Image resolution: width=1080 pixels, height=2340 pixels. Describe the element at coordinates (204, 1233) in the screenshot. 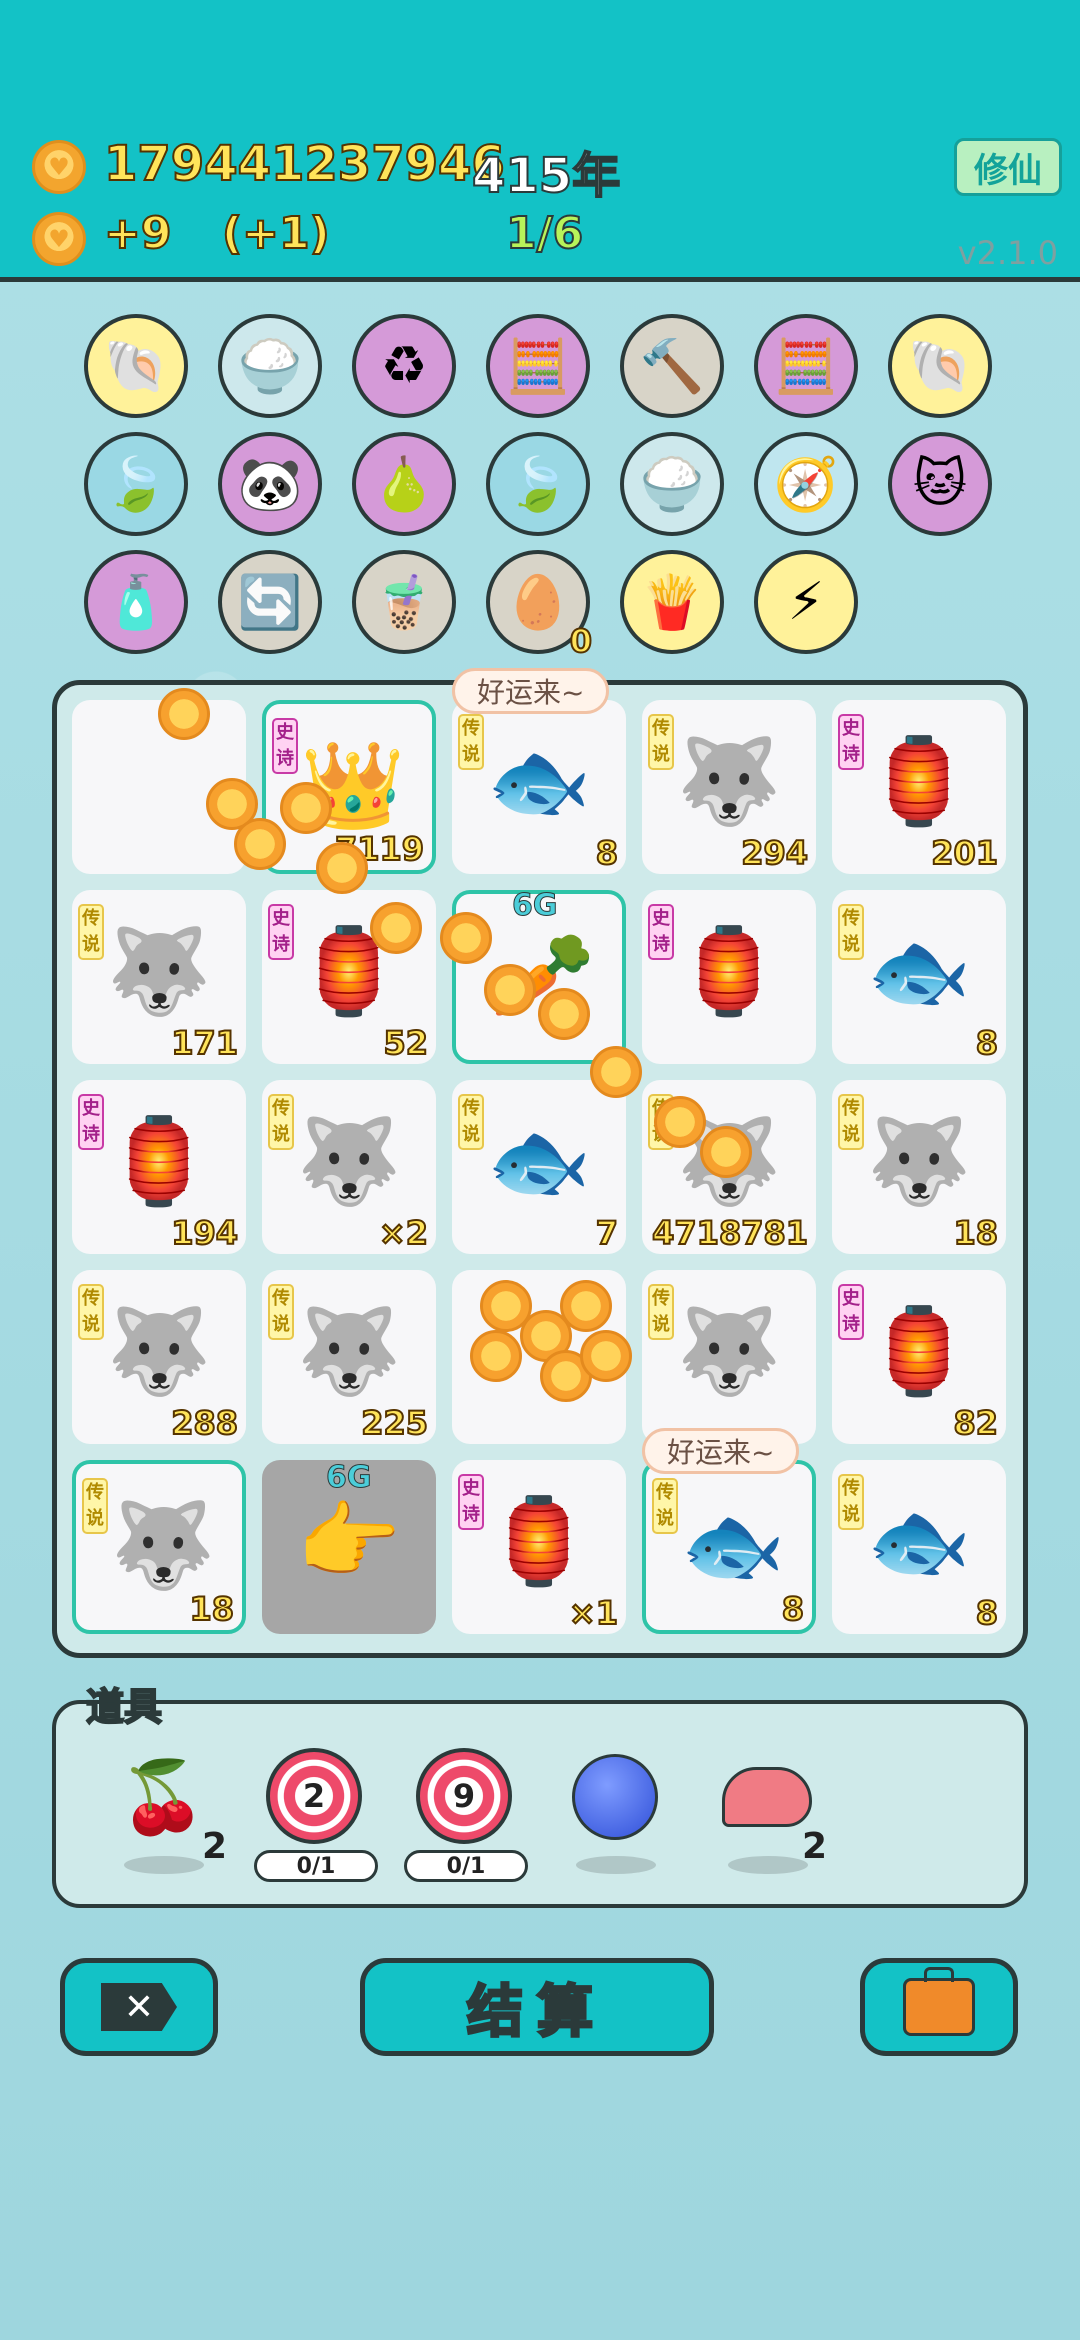

I see `cell-value: 194` at that location.